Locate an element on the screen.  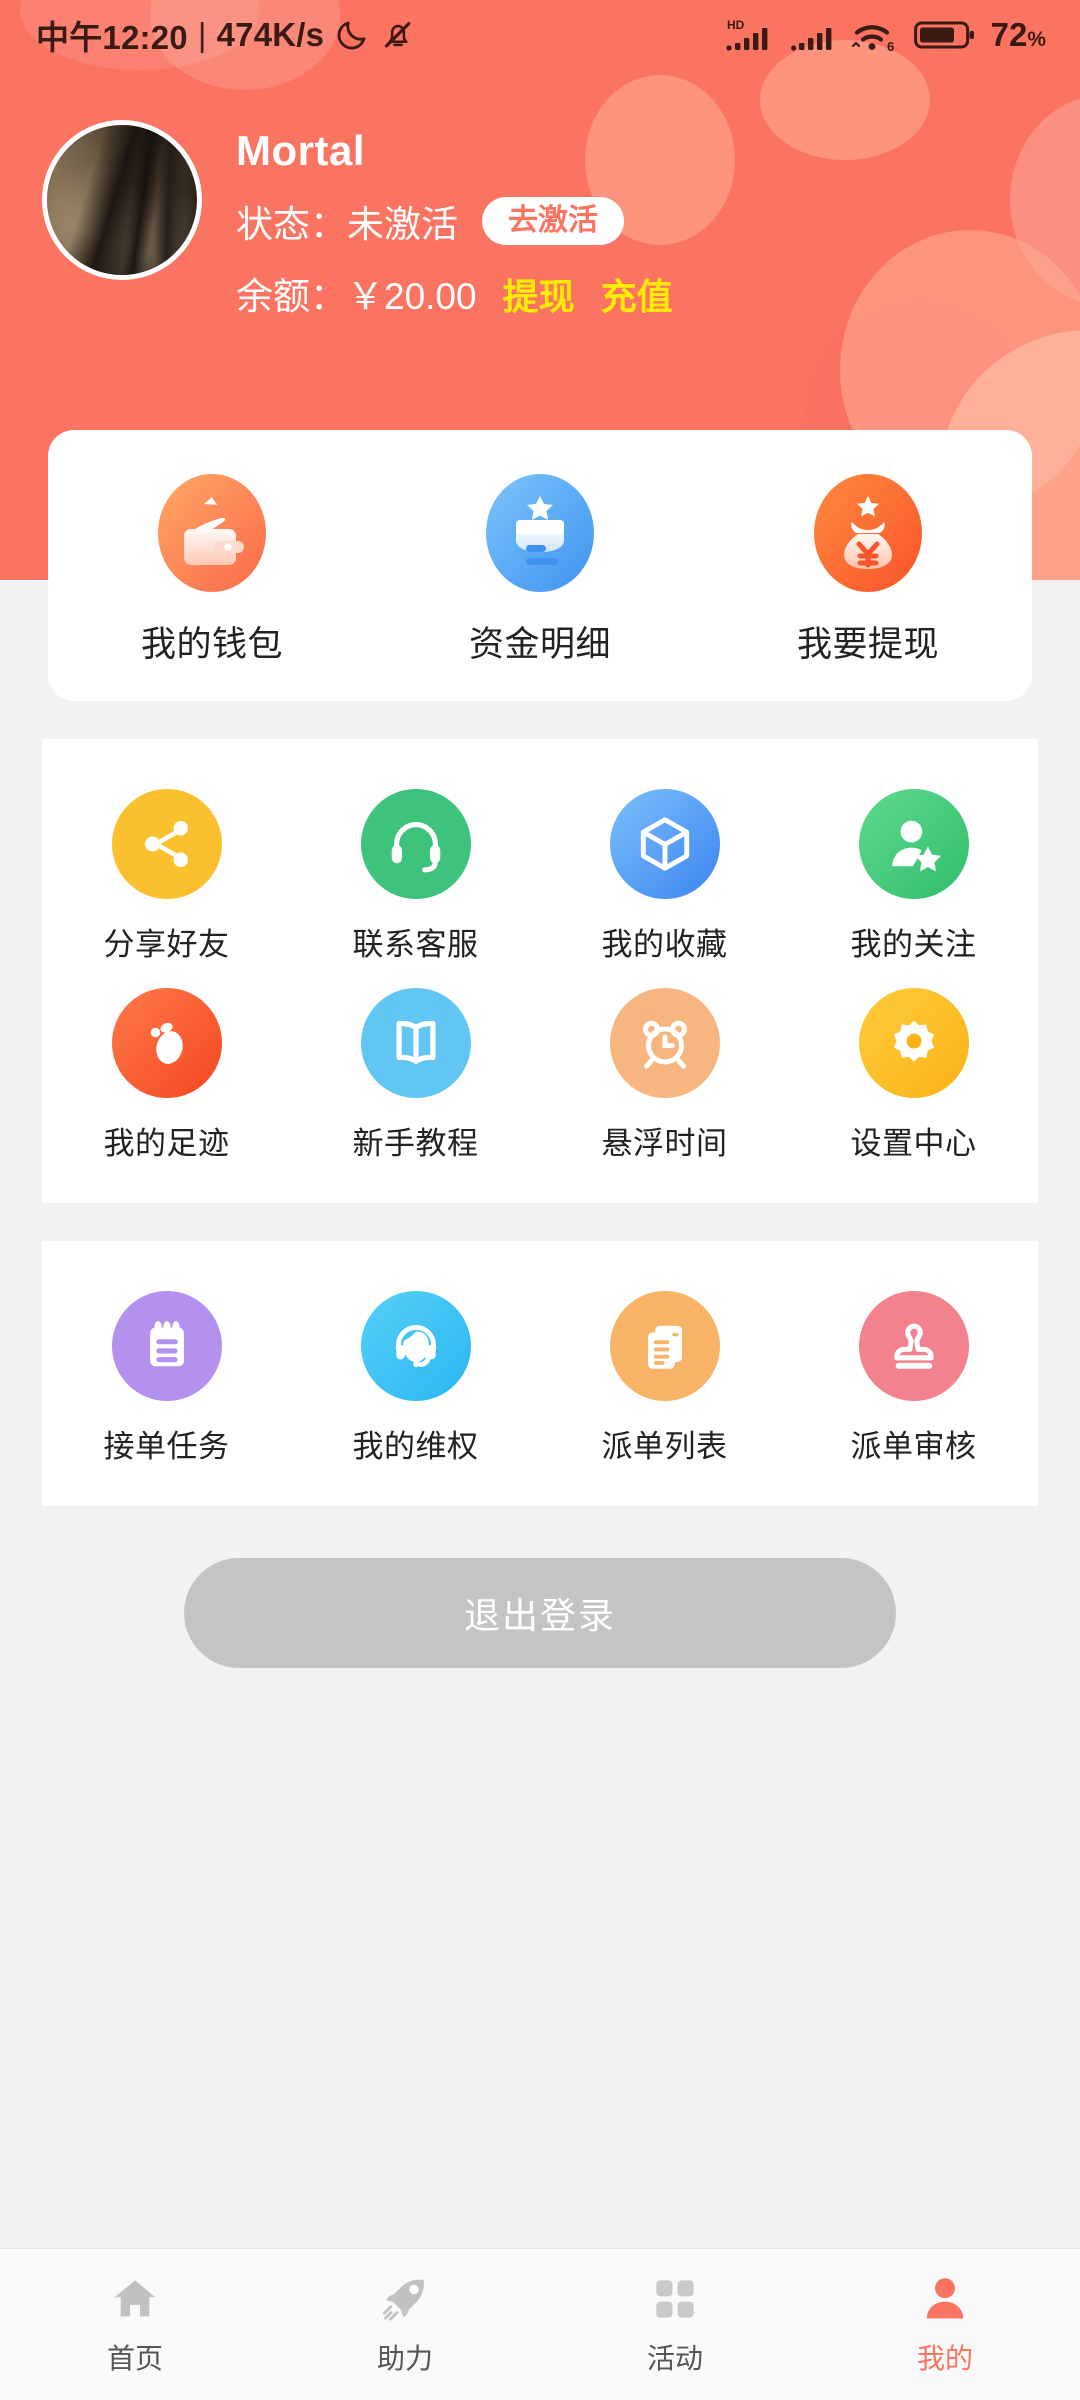
network-speed: 474K/s is located at coordinates (270, 34).